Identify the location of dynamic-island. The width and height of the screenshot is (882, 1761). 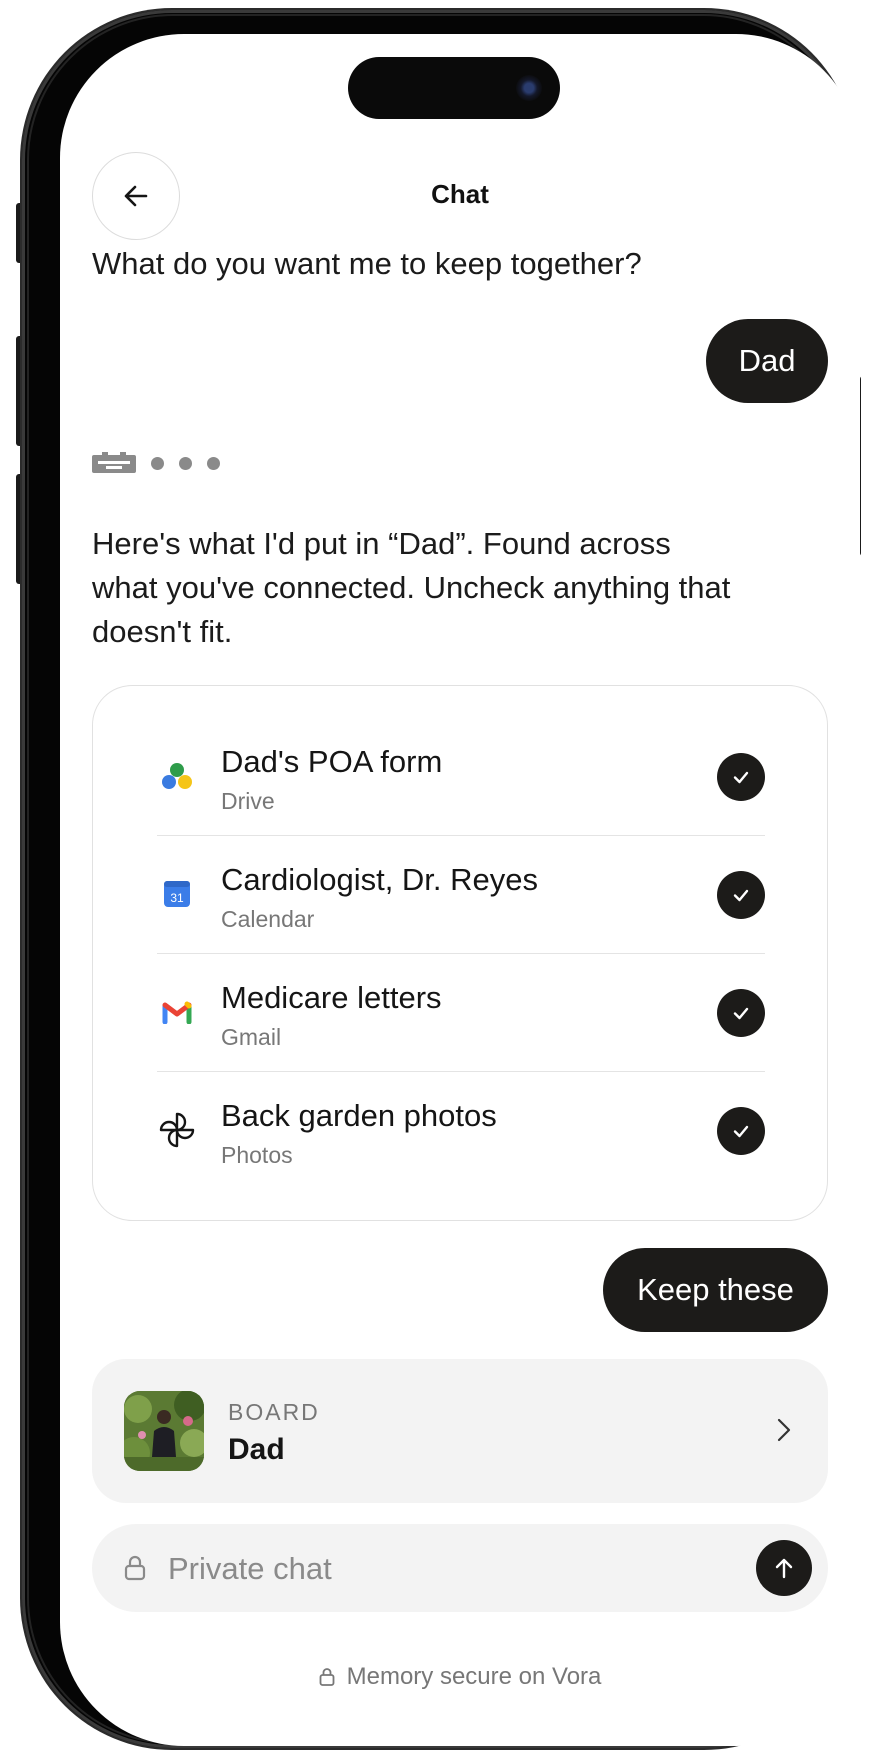
(454, 88).